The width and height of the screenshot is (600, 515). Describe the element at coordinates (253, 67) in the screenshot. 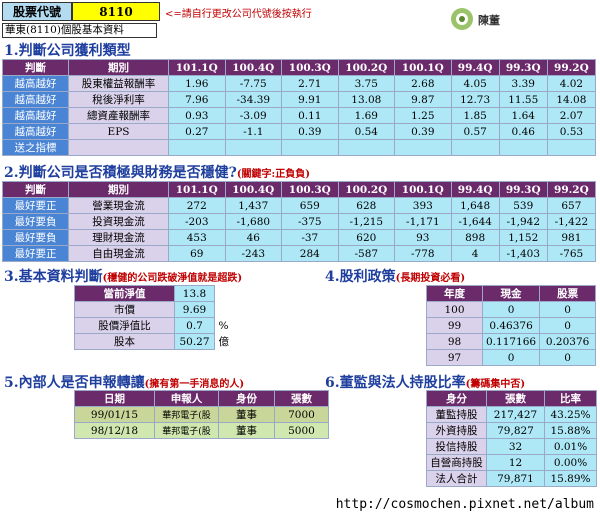

I see `period-col: 100.4Q` at that location.